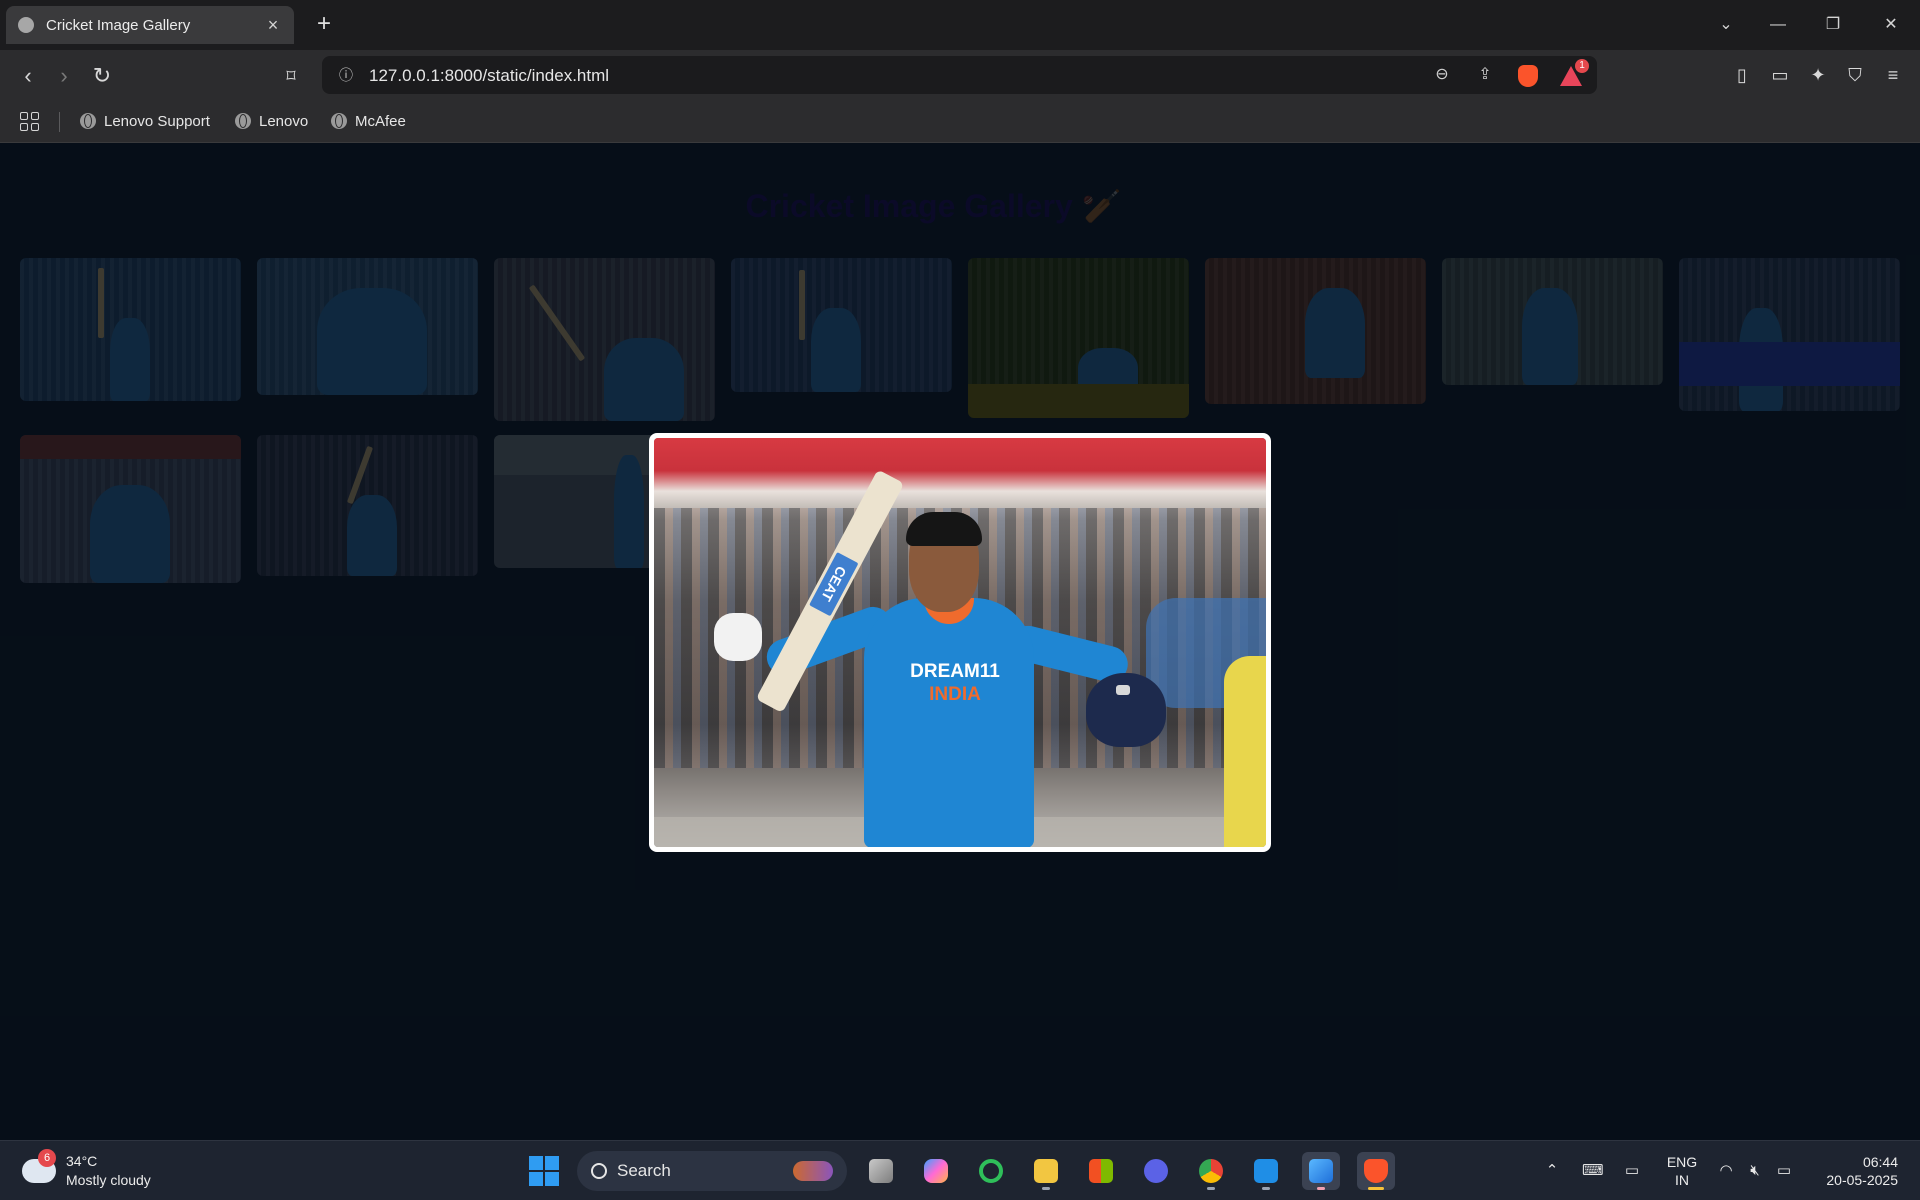 This screenshot has height=1200, width=1920. Describe the element at coordinates (284, 121) in the screenshot. I see `bookmark-label: Lenovo` at that location.